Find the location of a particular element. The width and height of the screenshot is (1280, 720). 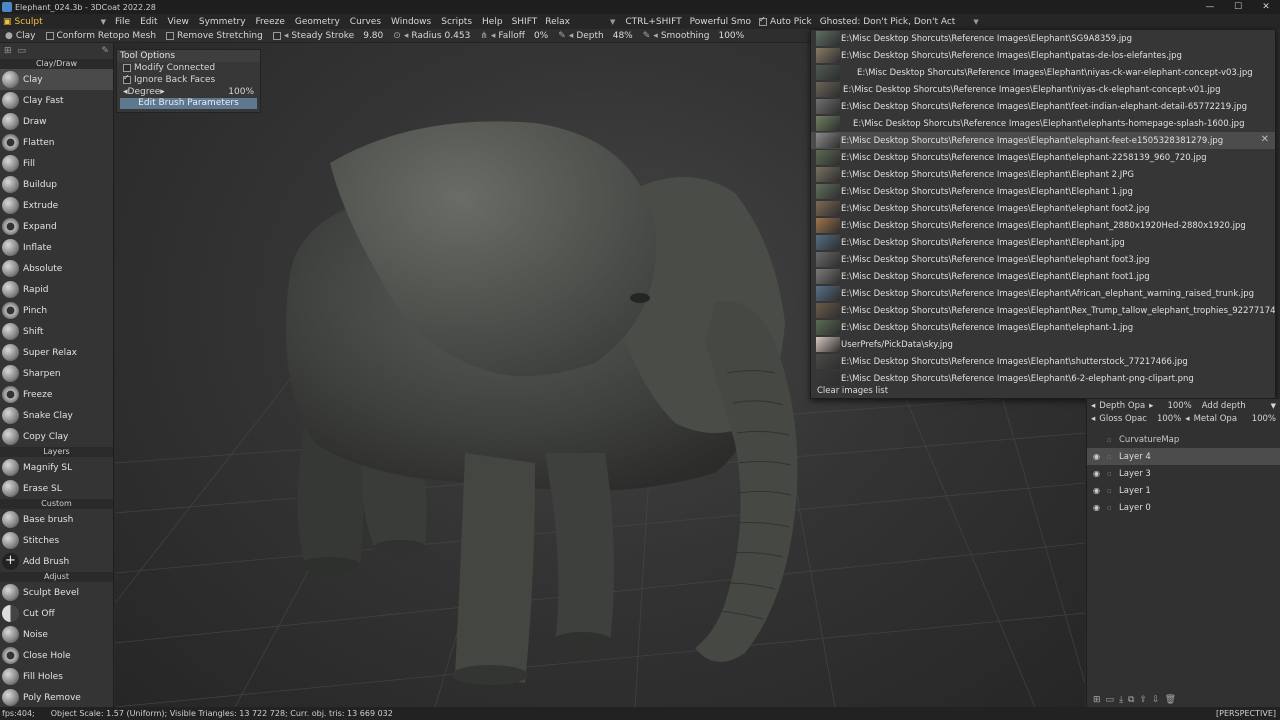

tool-sculpt-bevel: Sculpt Bevel is located at coordinates (56, 592).